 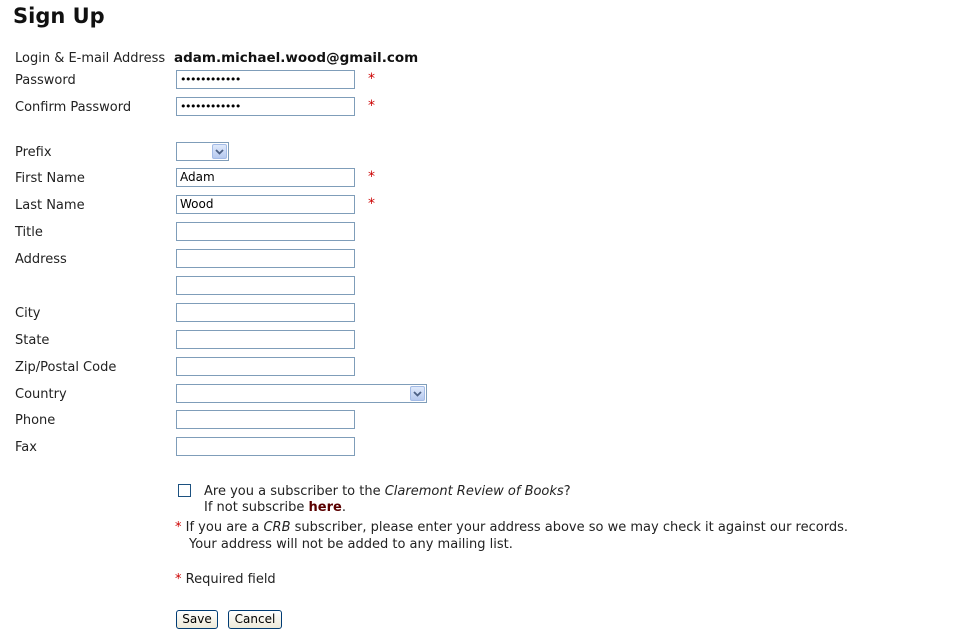 What do you see at coordinates (230, 579) in the screenshot?
I see `required-legend-text: Required field` at bounding box center [230, 579].